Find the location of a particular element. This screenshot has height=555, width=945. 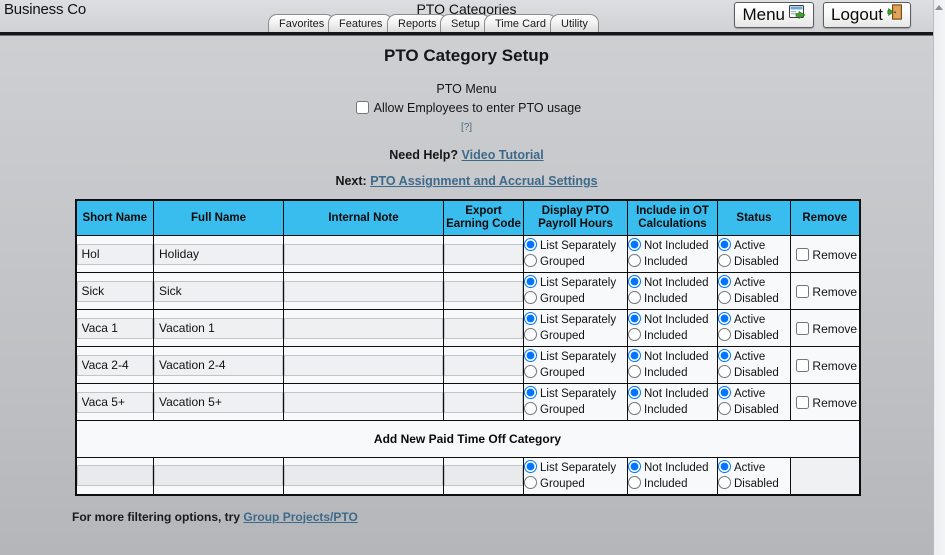

page-scrollbar is located at coordinates (939, 277).